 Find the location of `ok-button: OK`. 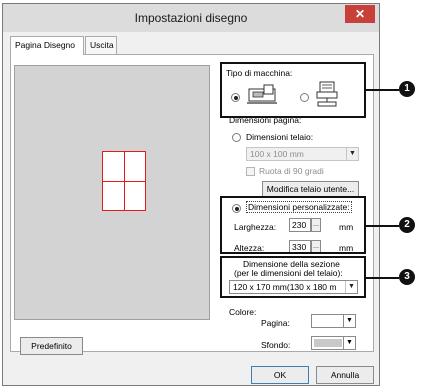

ok-button: OK is located at coordinates (280, 375).